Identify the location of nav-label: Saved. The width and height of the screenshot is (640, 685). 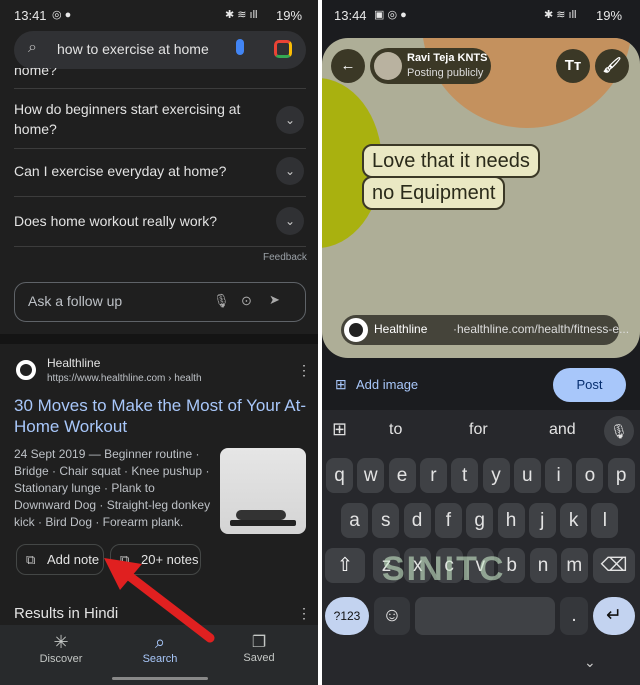
(259, 658).